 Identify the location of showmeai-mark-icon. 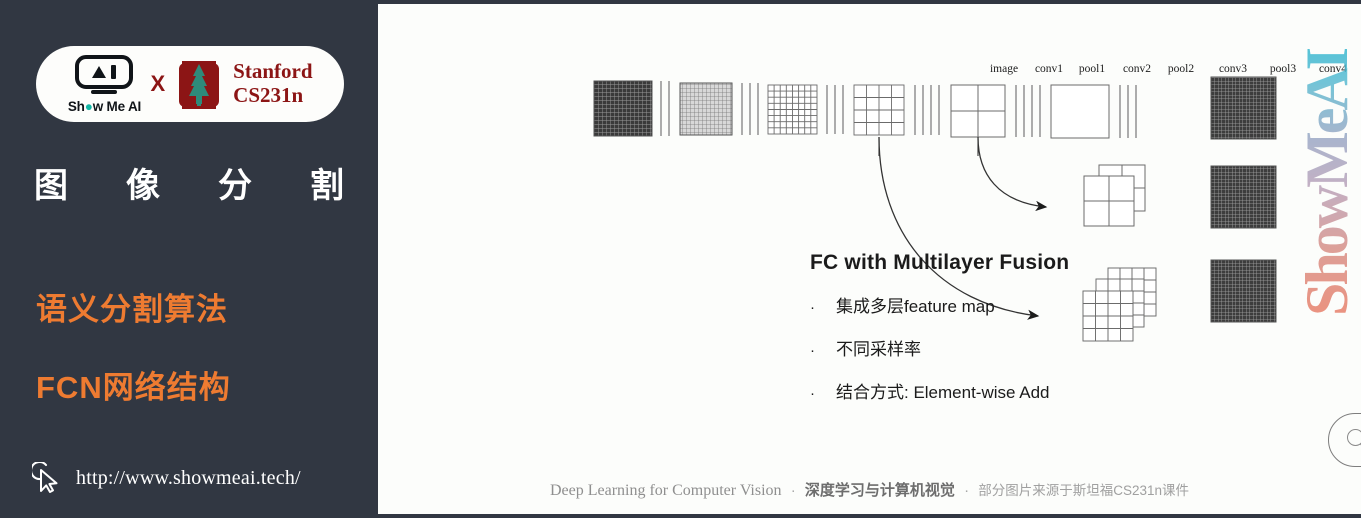
(104, 74).